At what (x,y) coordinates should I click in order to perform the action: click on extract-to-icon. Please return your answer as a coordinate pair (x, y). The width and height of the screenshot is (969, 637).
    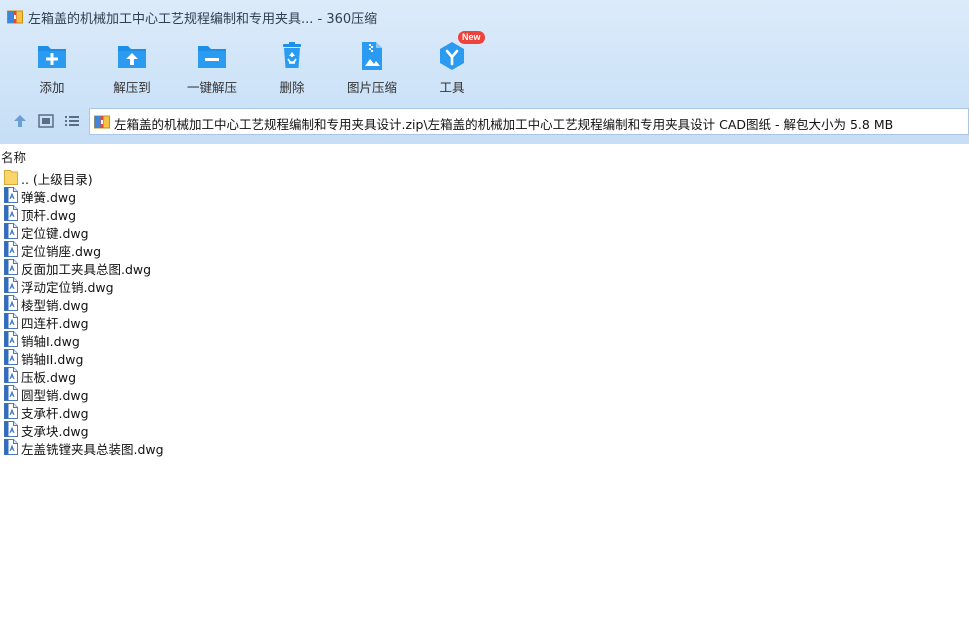
    Looking at the image, I should click on (132, 57).